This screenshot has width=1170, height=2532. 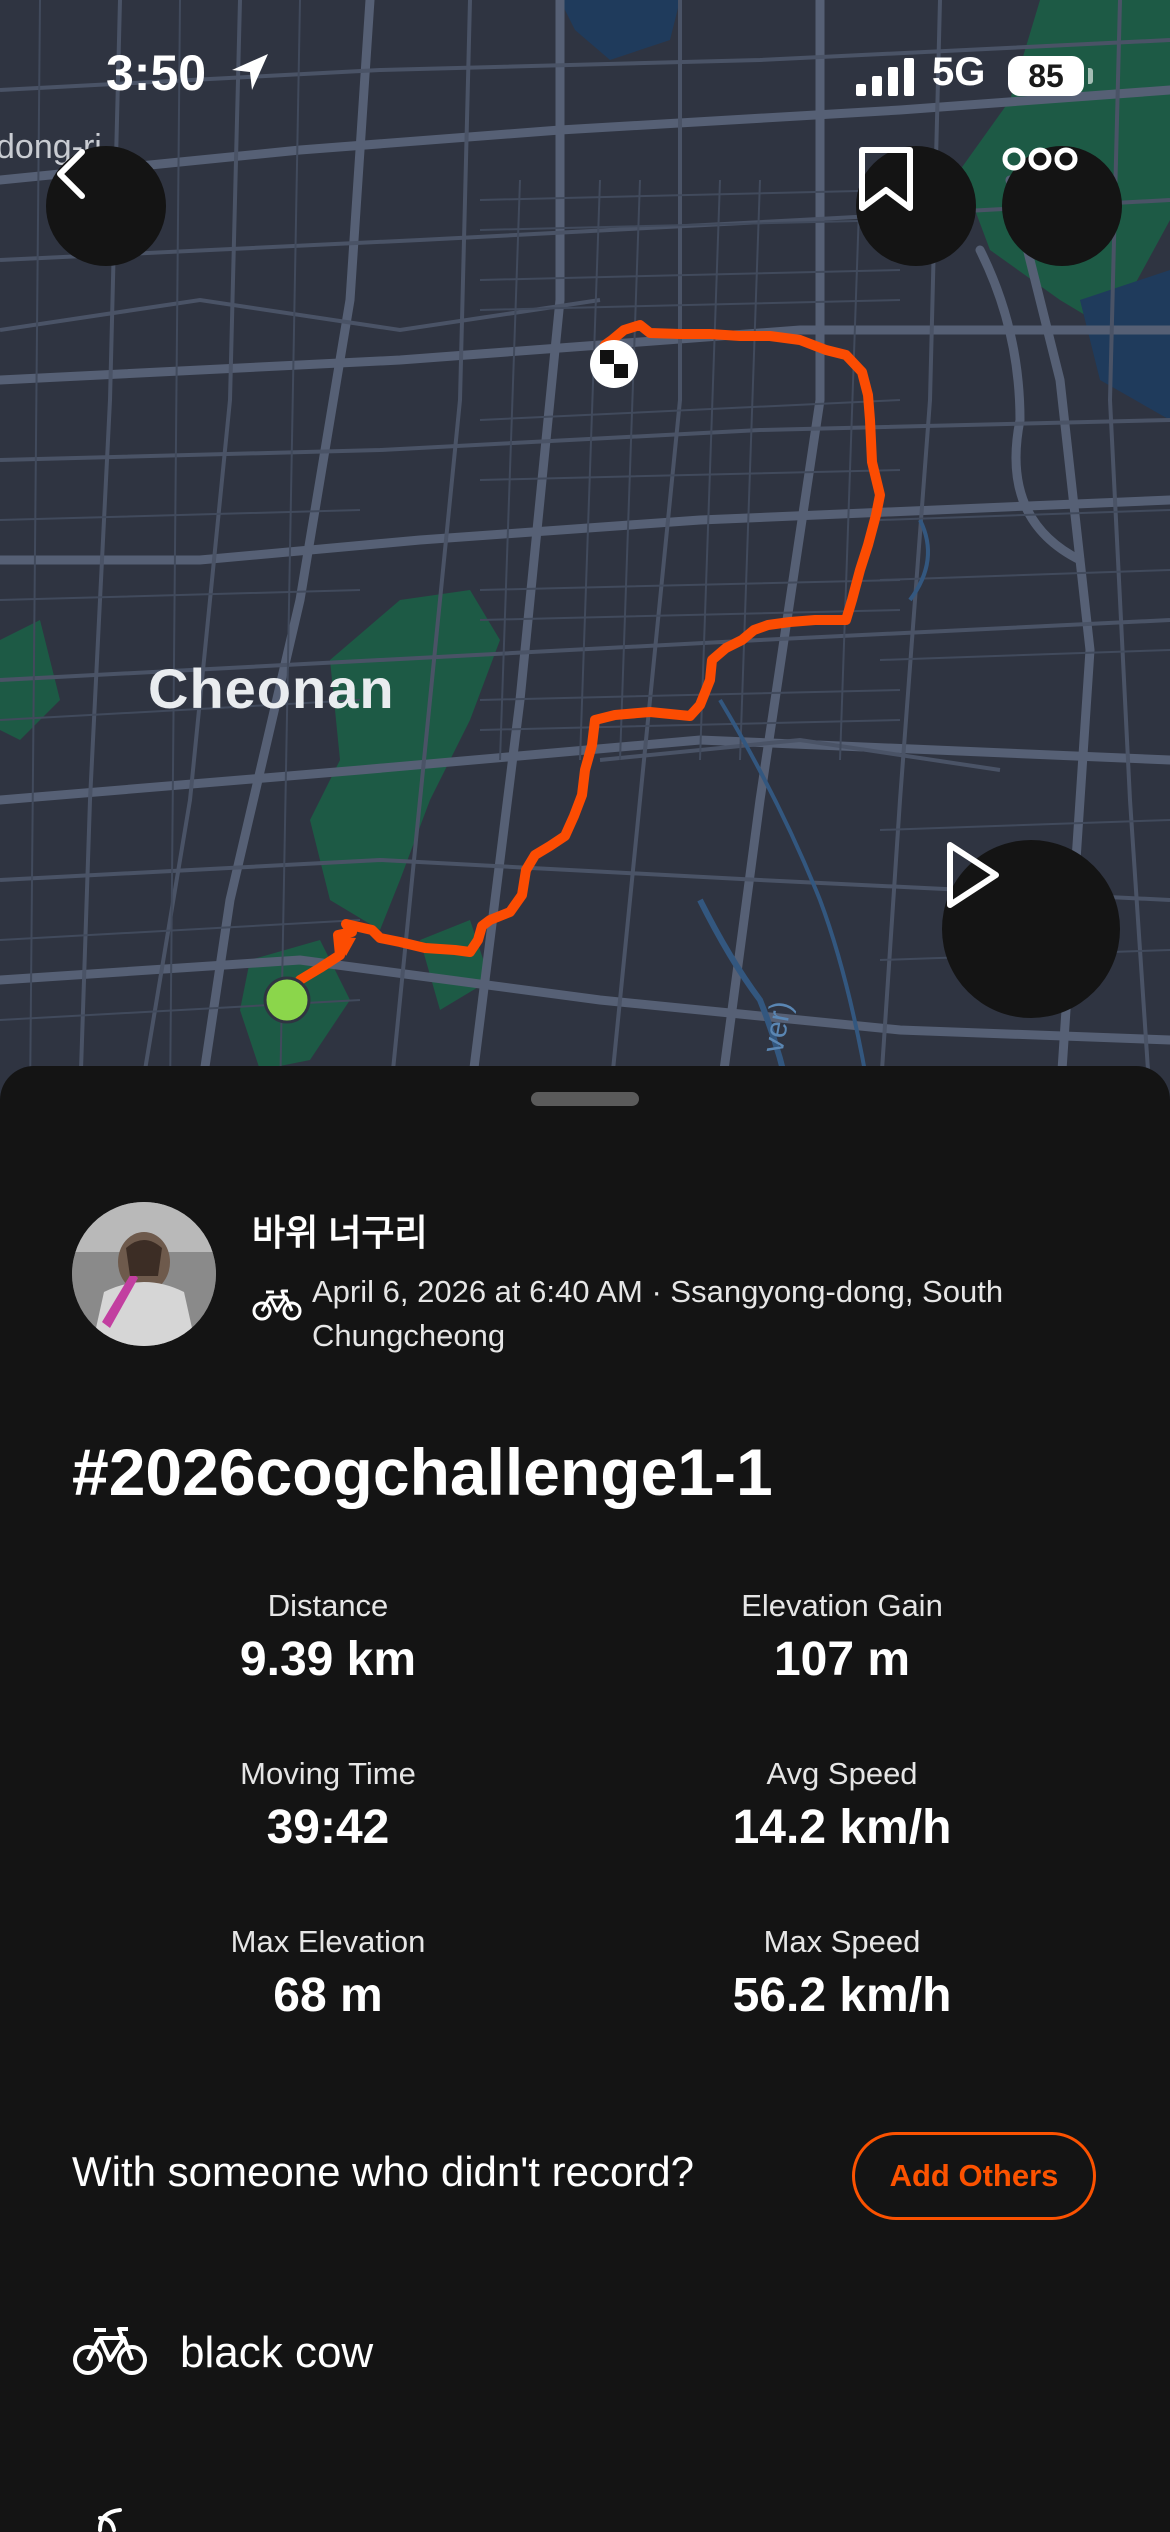 I want to click on battery-nub, so click(x=1090, y=76).